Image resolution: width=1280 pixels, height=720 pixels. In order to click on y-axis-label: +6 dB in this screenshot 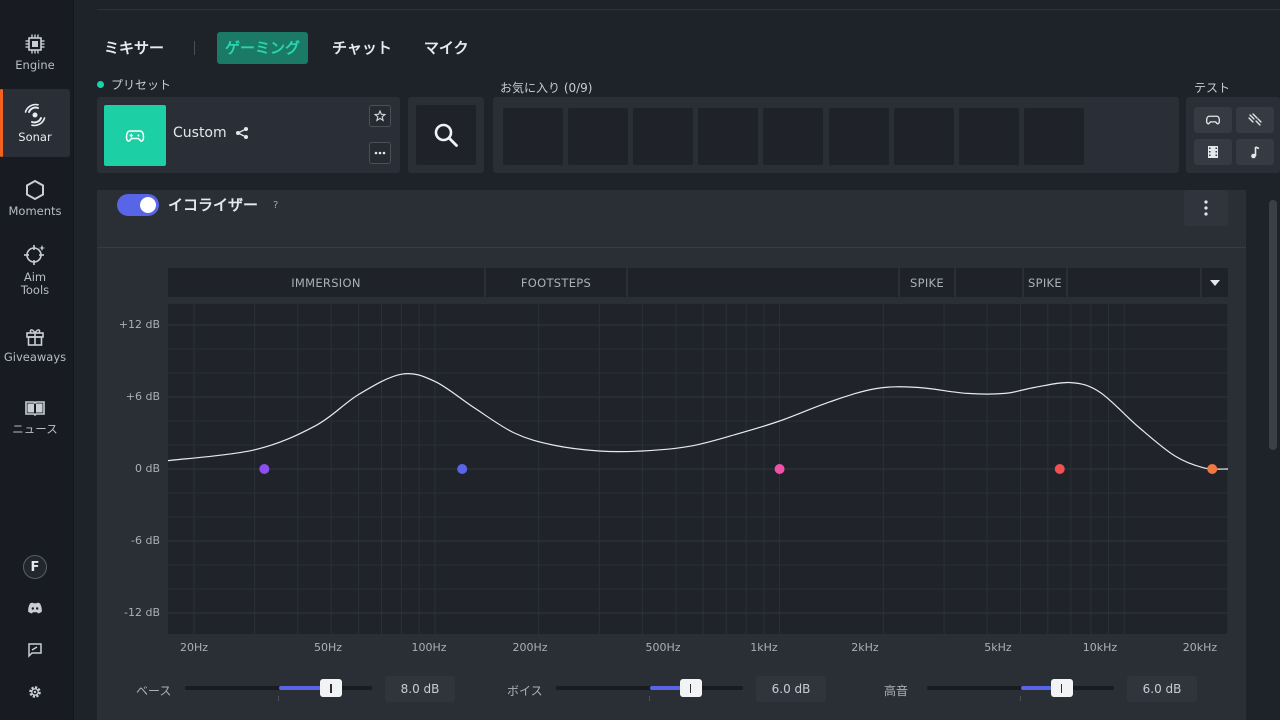, I will do `click(142, 396)`.